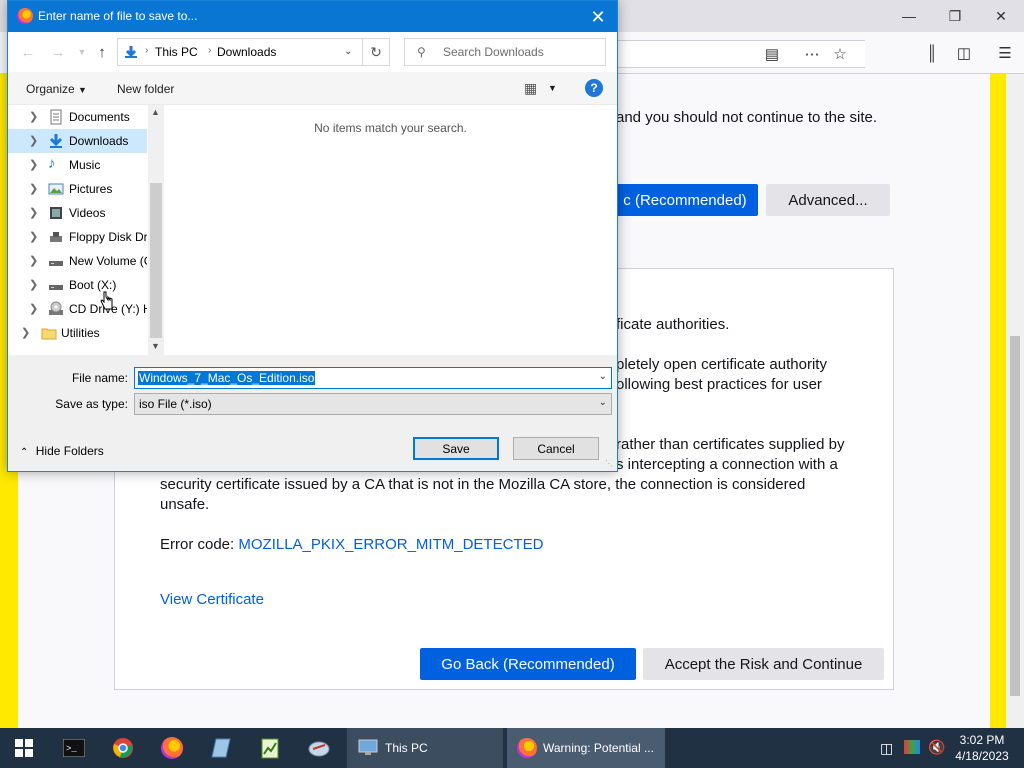 This screenshot has height=768, width=1024. What do you see at coordinates (212, 600) in the screenshot?
I see `view-certificate-link: View Certificate` at bounding box center [212, 600].